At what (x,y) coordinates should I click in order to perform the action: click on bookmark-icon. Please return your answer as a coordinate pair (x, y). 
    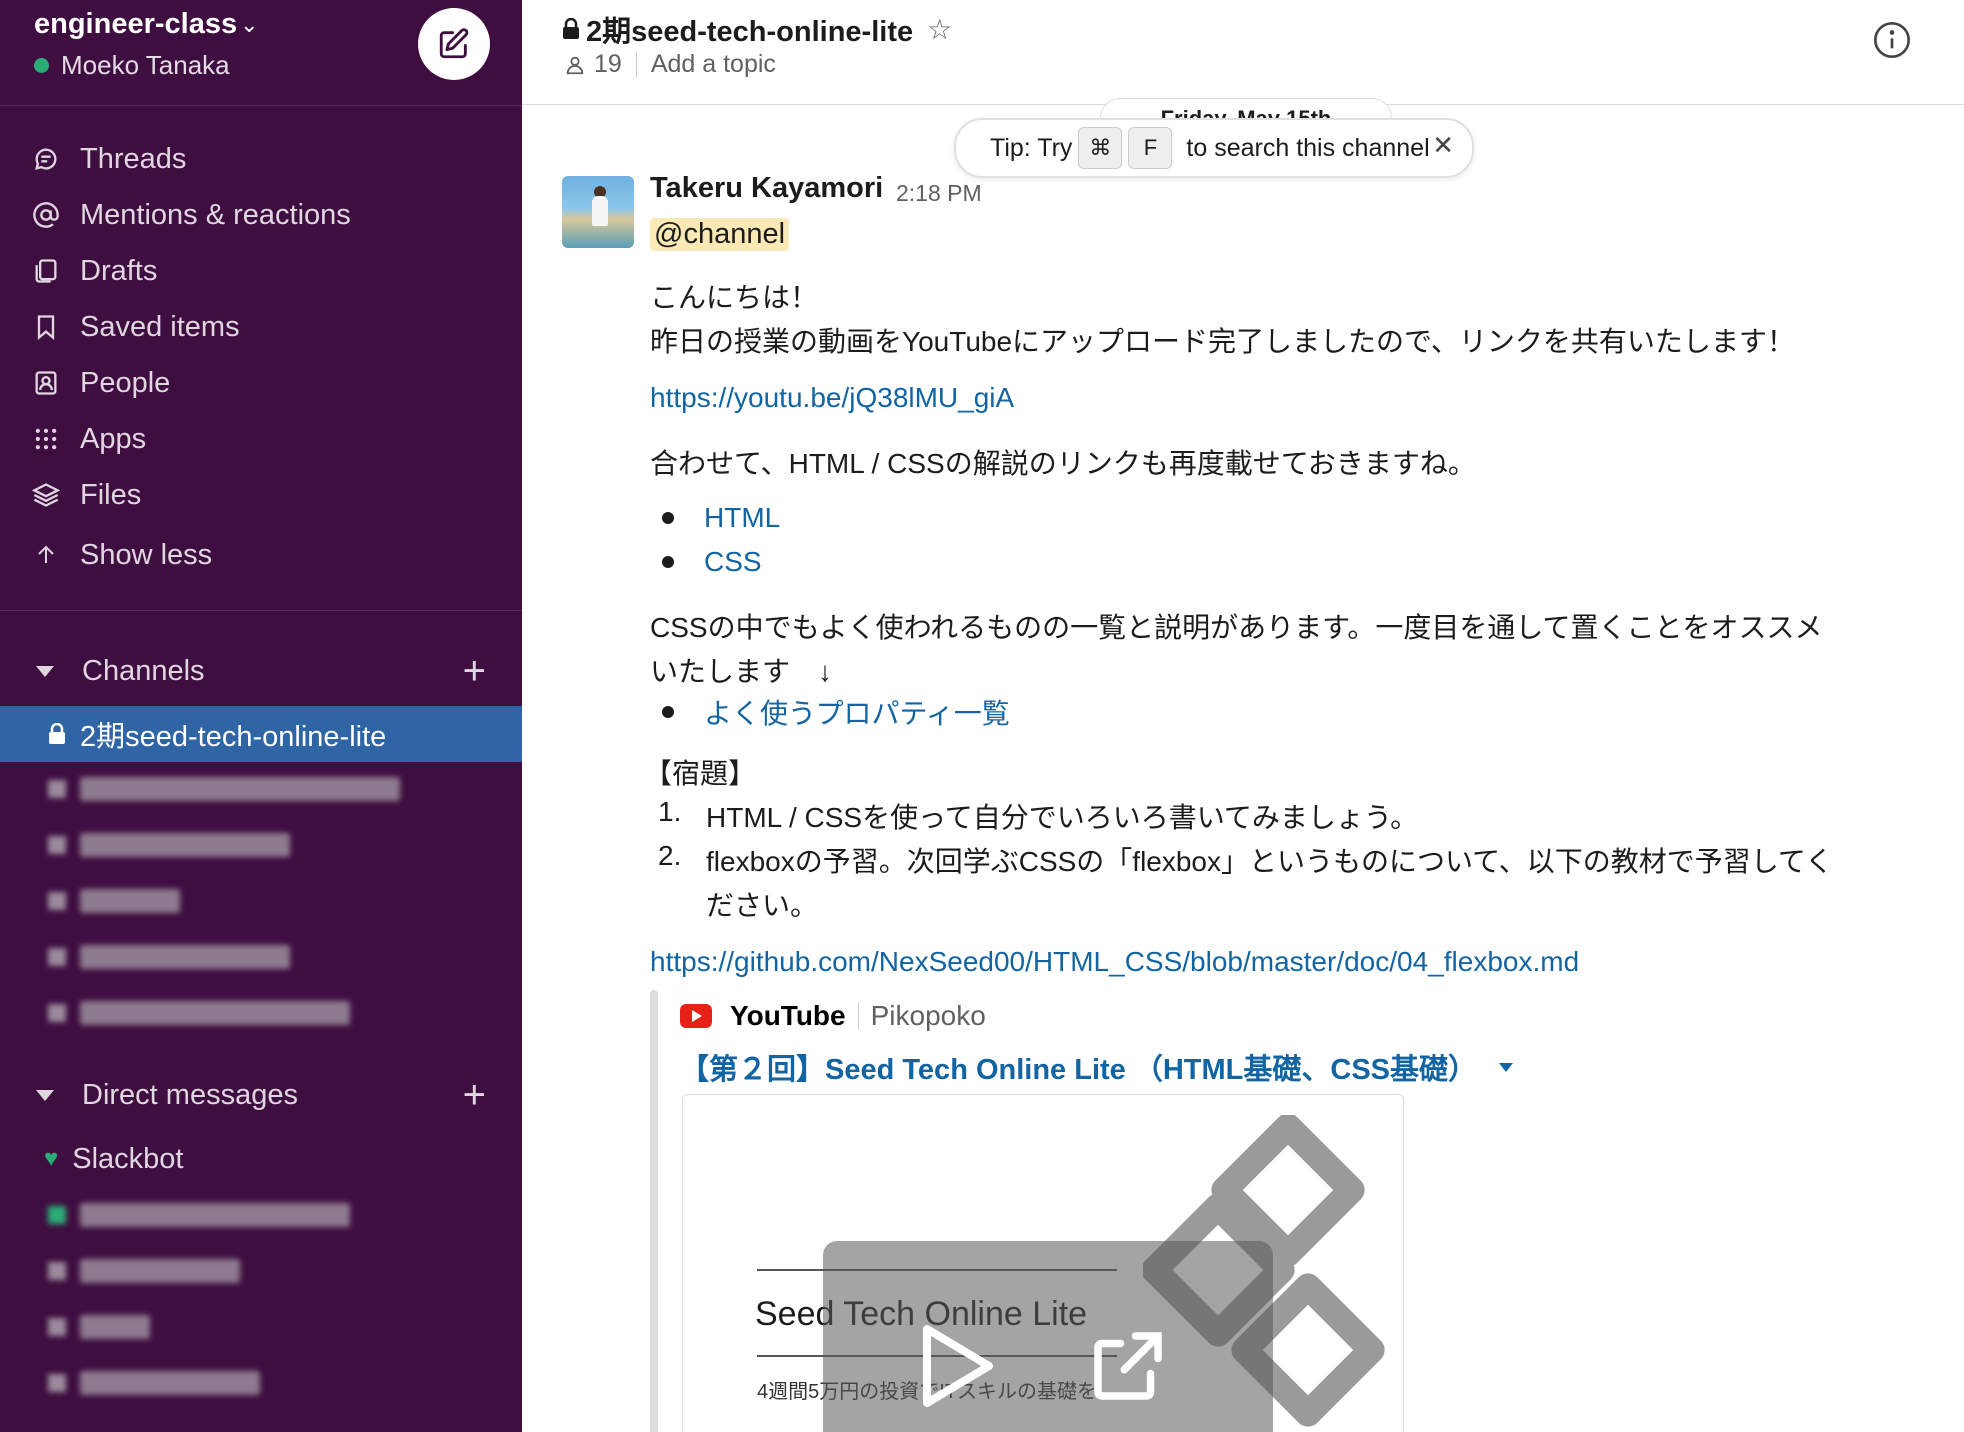
    Looking at the image, I should click on (46, 327).